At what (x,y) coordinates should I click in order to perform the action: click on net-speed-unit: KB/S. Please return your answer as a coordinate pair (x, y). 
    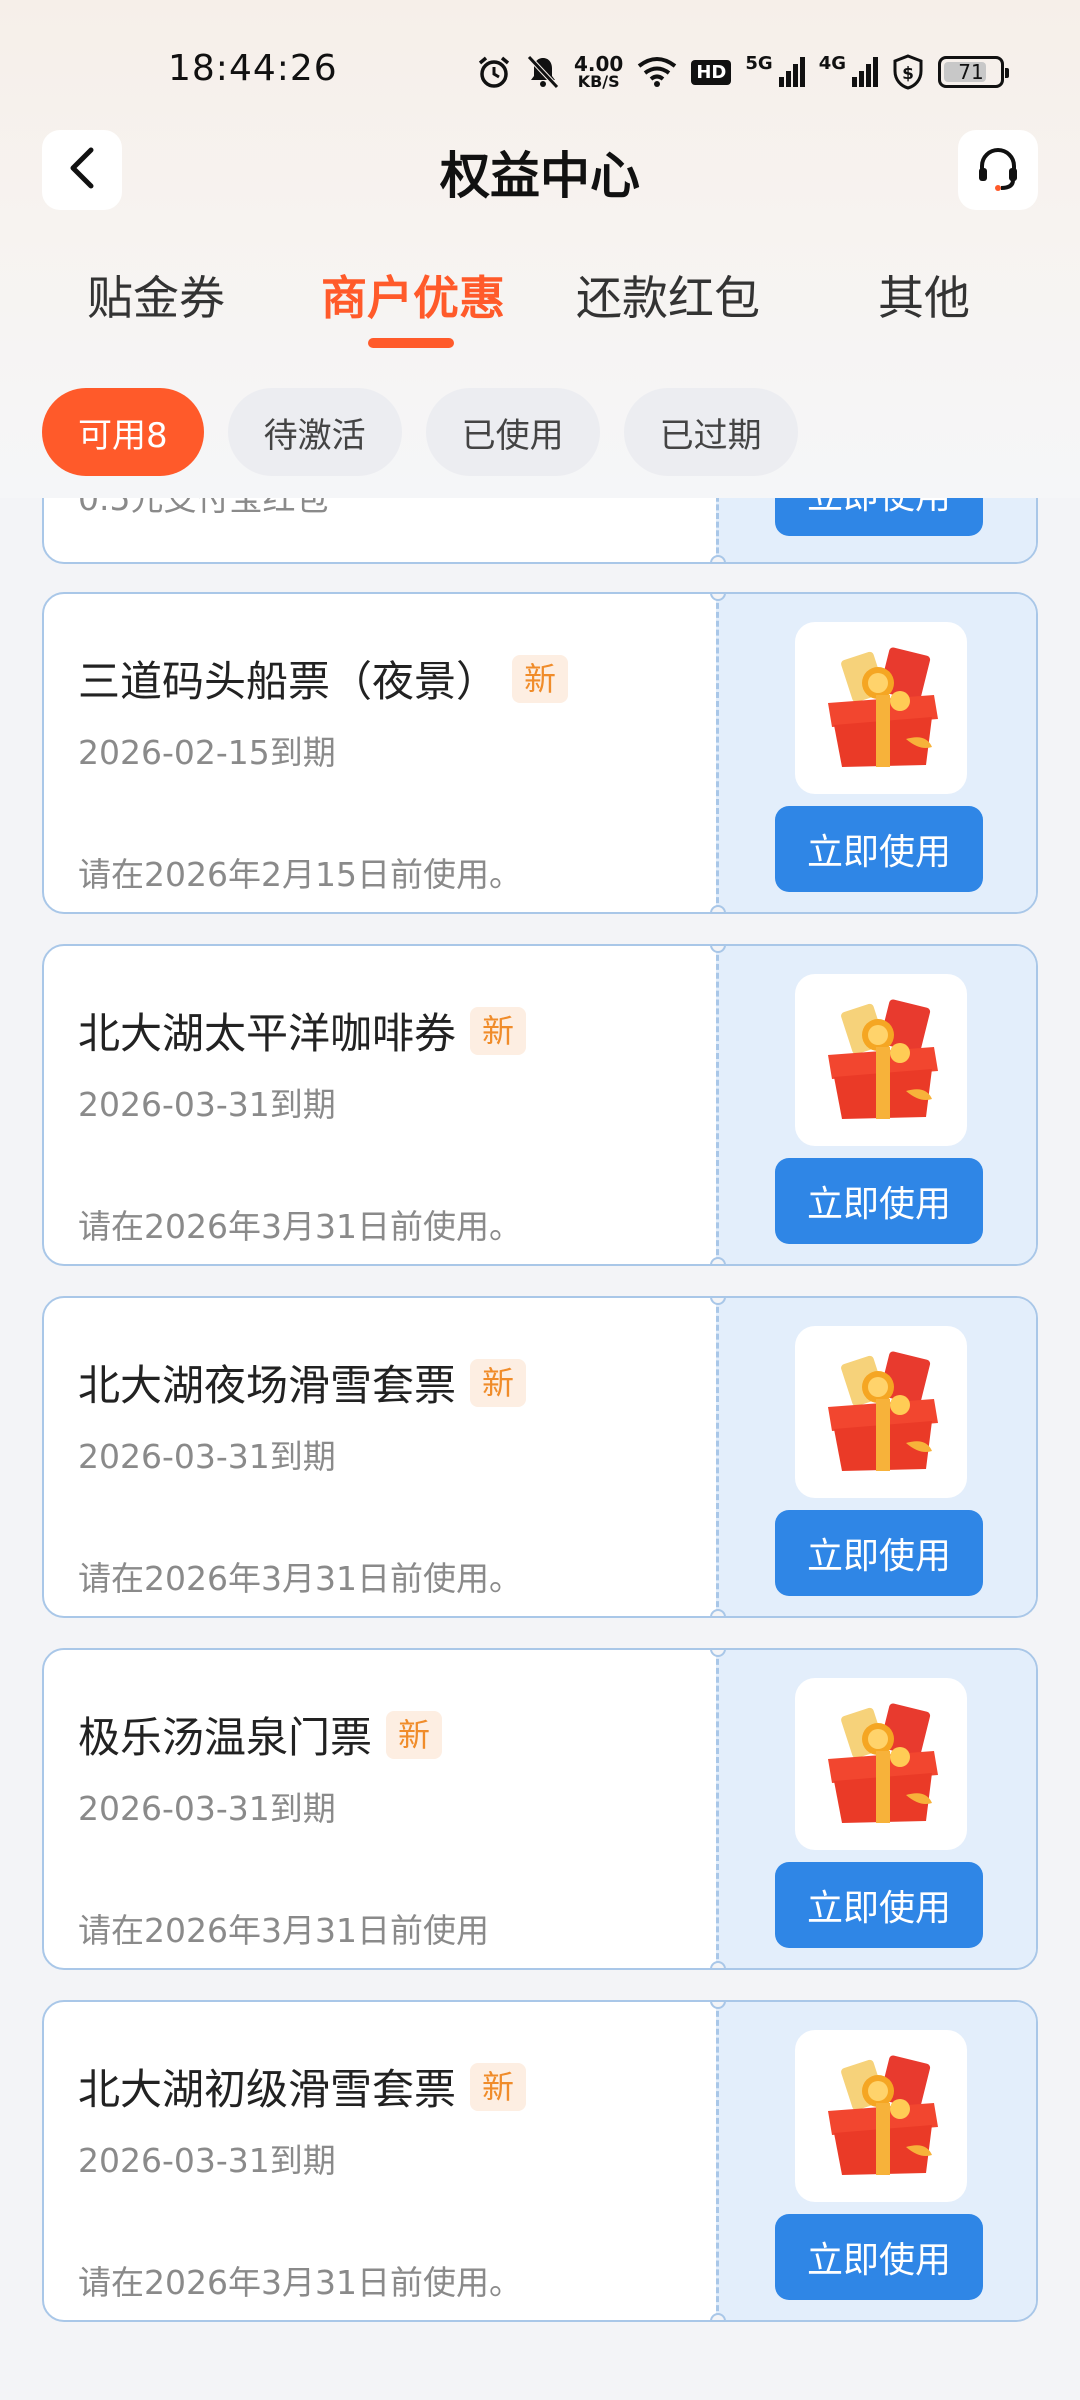
    Looking at the image, I should click on (598, 81).